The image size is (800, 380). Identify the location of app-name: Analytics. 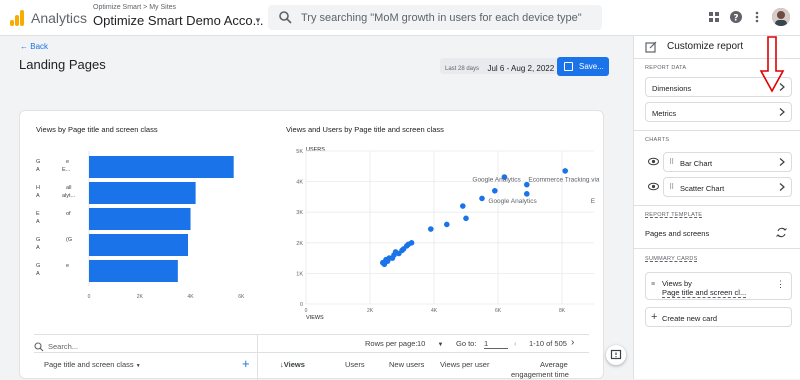
(59, 18).